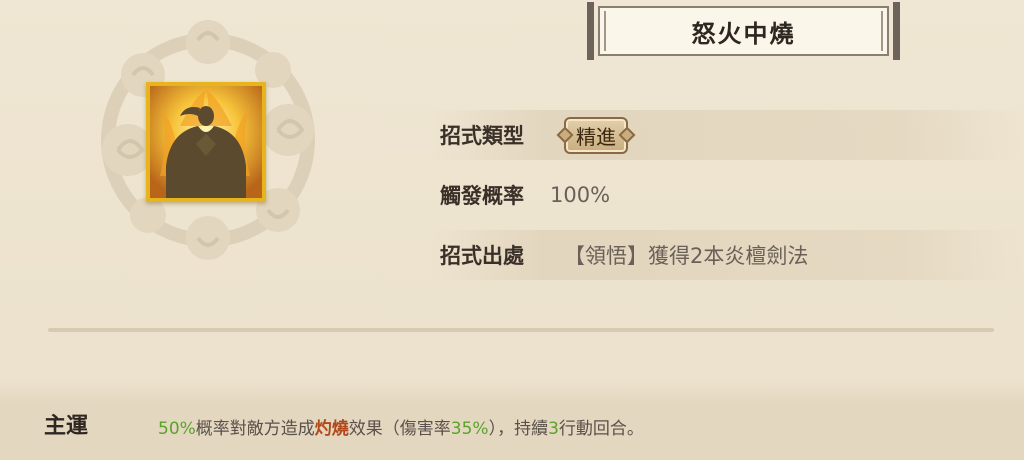  What do you see at coordinates (482, 256) in the screenshot?
I see `skill-source-label: 招式出處` at bounding box center [482, 256].